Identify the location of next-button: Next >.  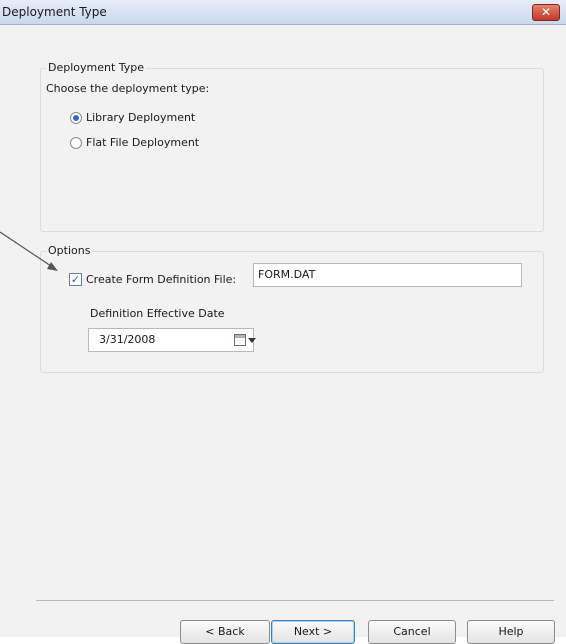
(313, 632).